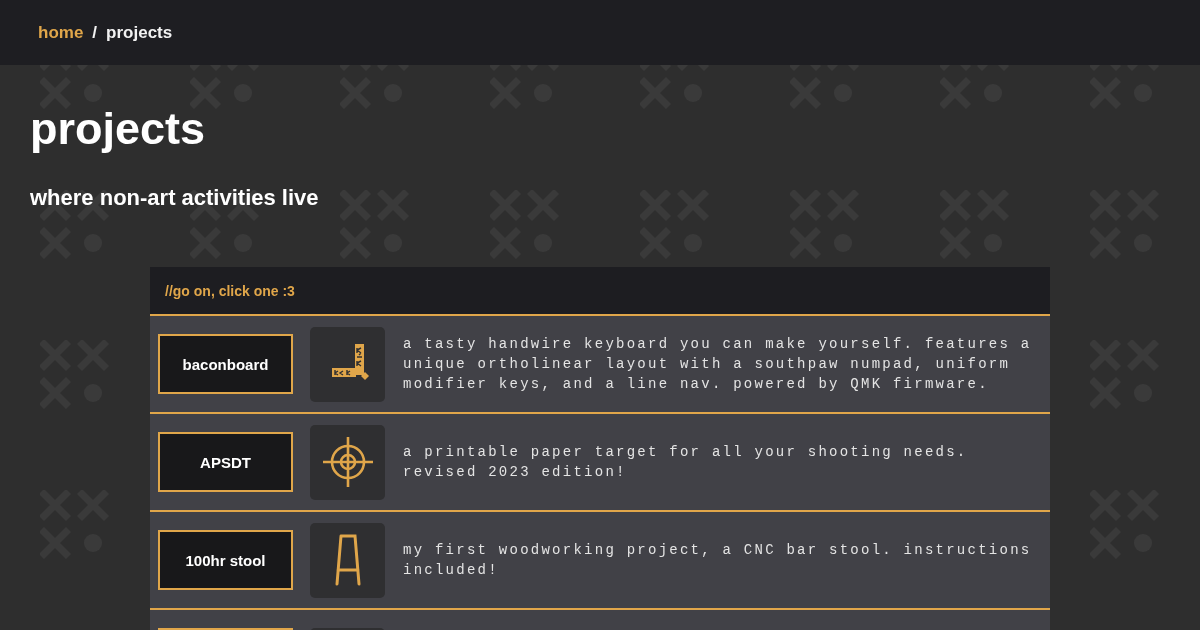 This screenshot has width=1200, height=630. What do you see at coordinates (347, 560) in the screenshot?
I see `stool-icon` at bounding box center [347, 560].